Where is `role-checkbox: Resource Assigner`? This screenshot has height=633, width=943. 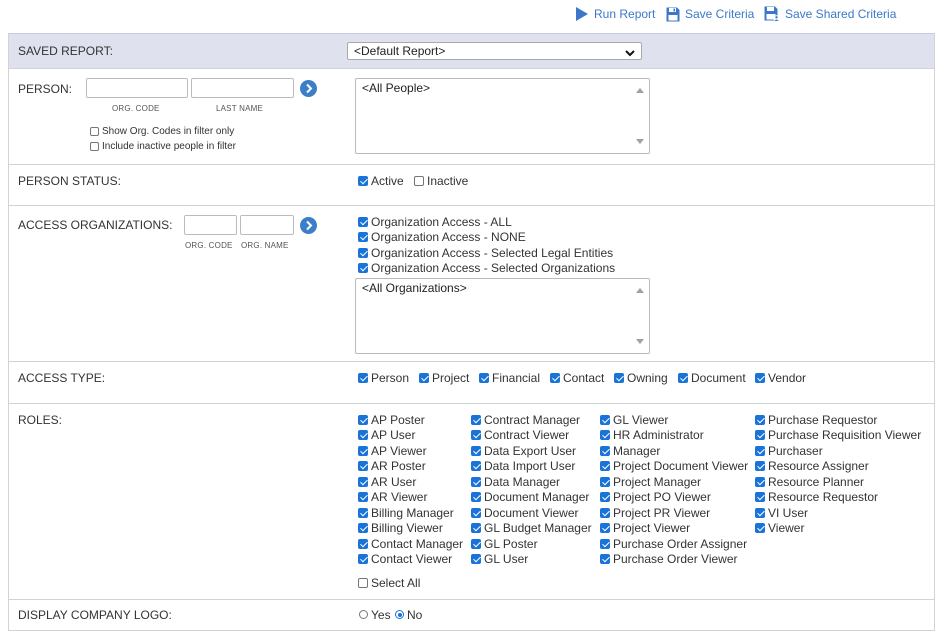
role-checkbox: Resource Assigner is located at coordinates (812, 466).